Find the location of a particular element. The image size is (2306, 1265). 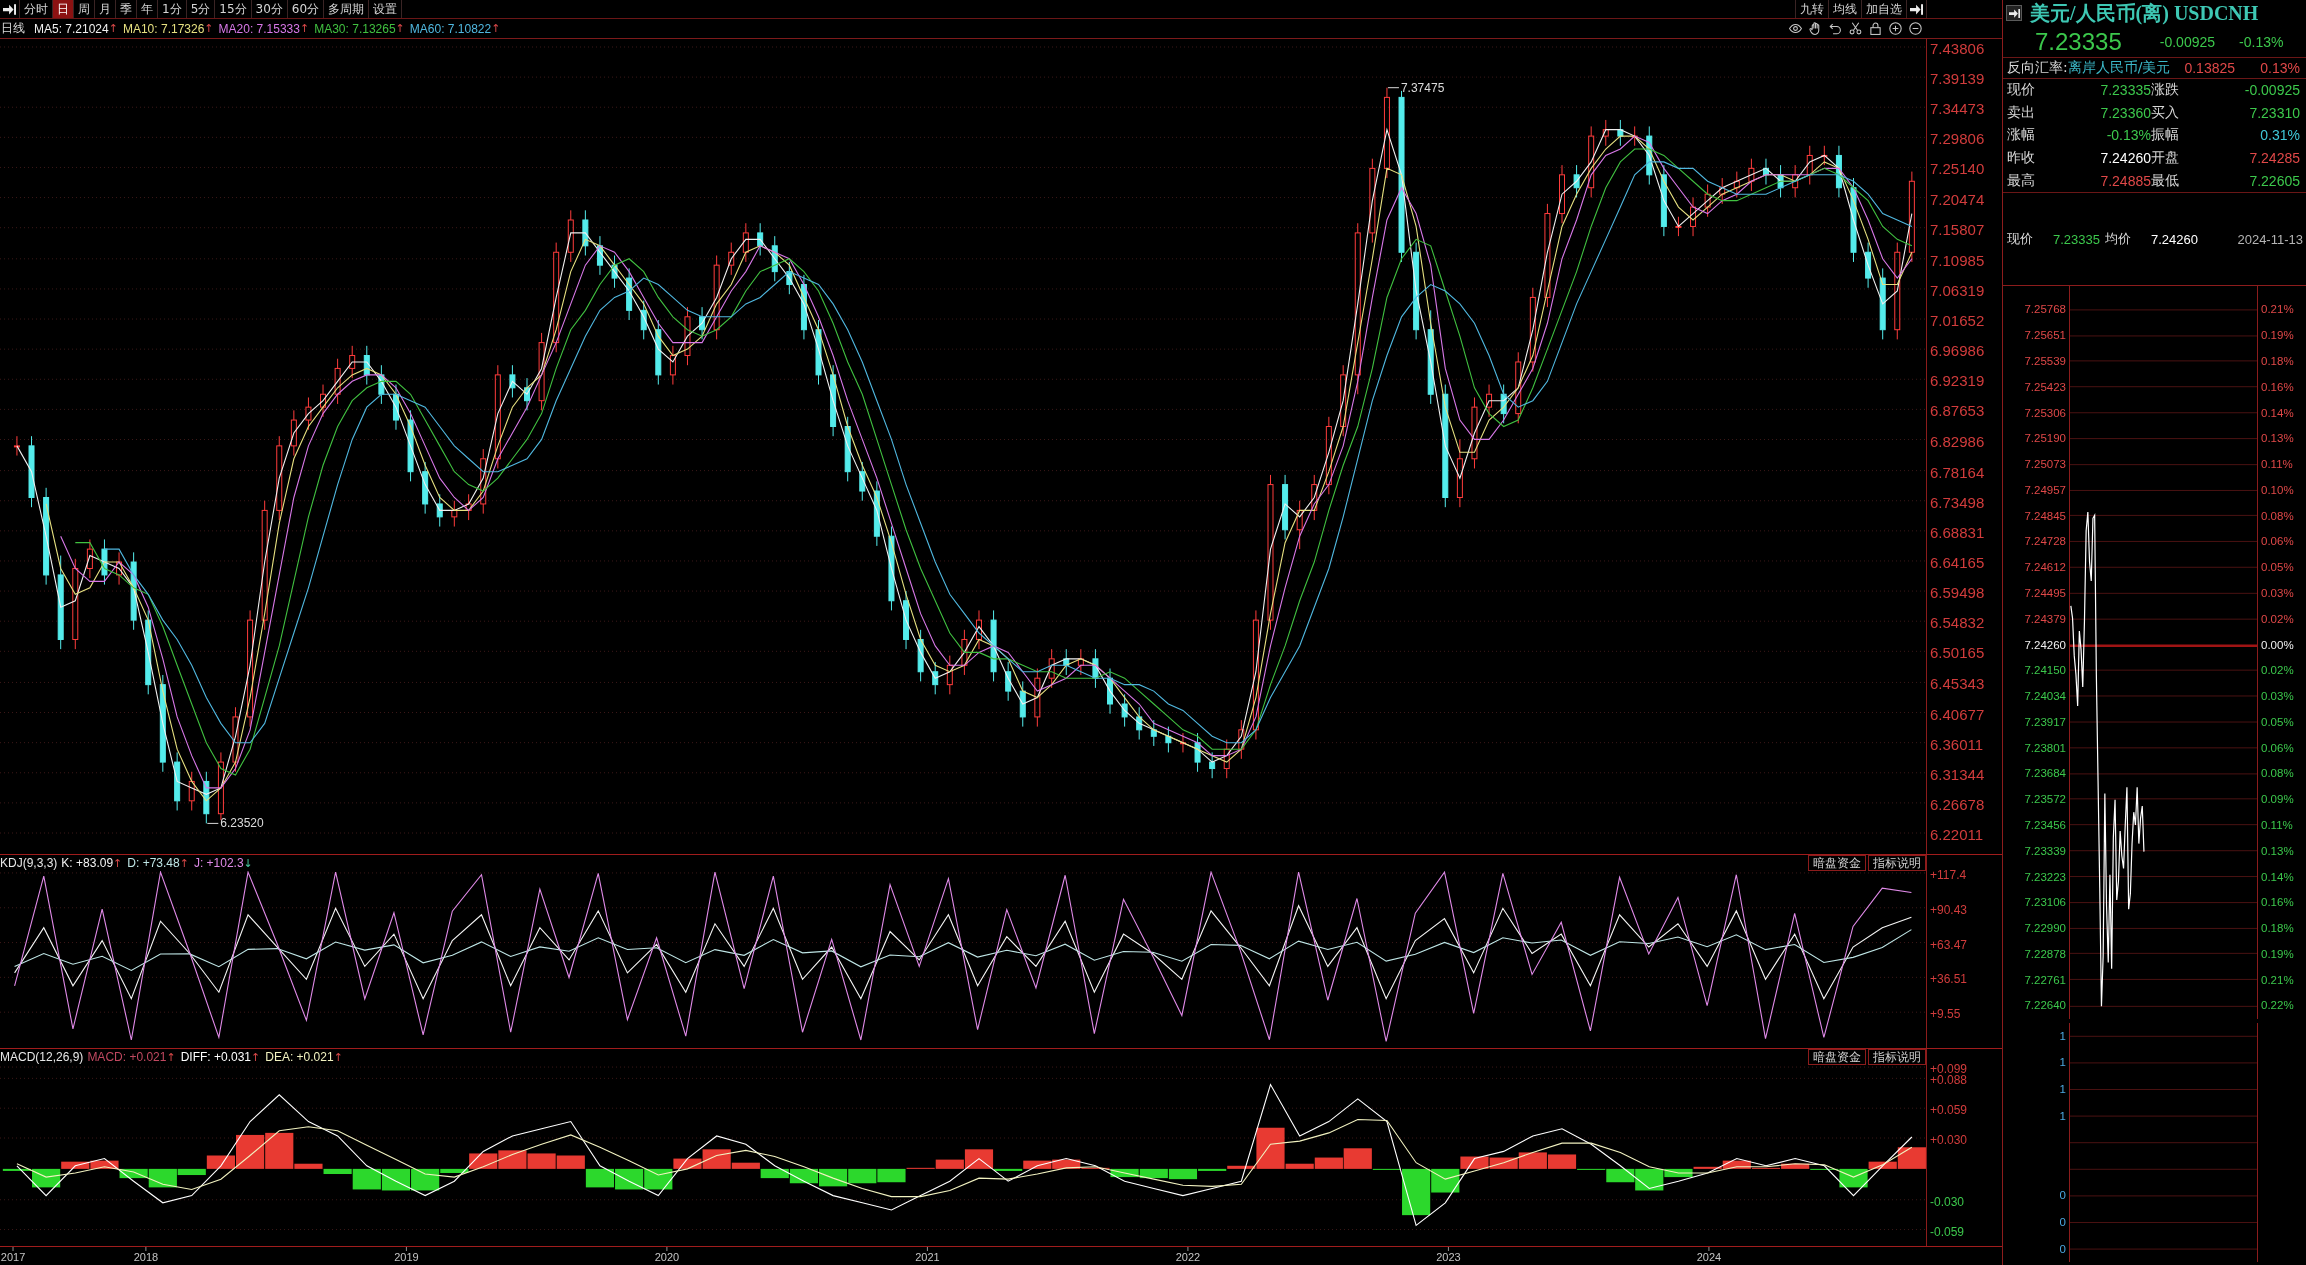

period-tab: 月 is located at coordinates (105, 9).